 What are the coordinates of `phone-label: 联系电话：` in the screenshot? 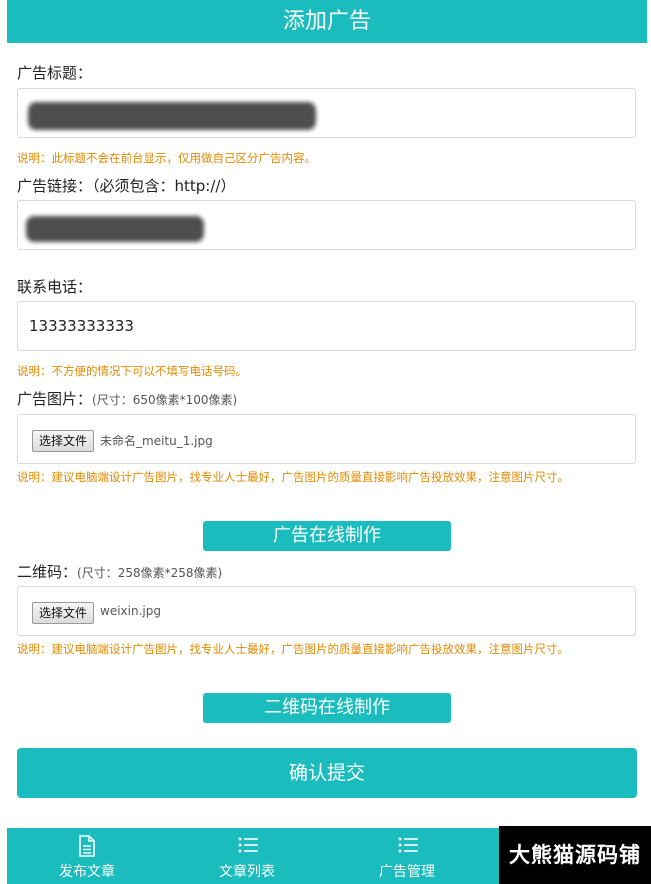 It's located at (55, 287).